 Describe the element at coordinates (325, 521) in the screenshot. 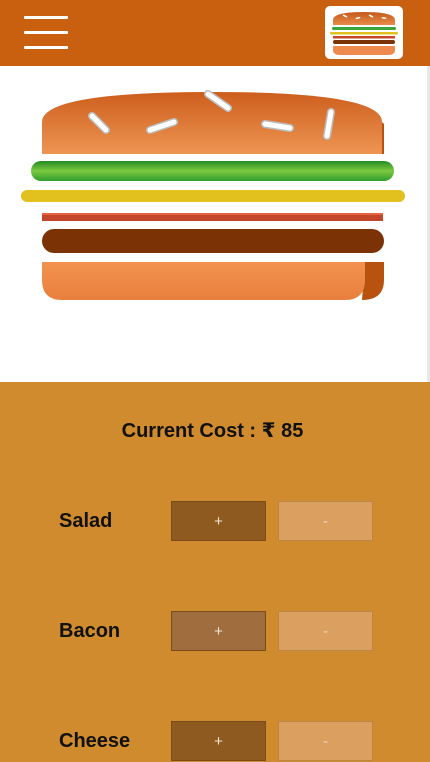

I see `remove-salad-button: -` at that location.